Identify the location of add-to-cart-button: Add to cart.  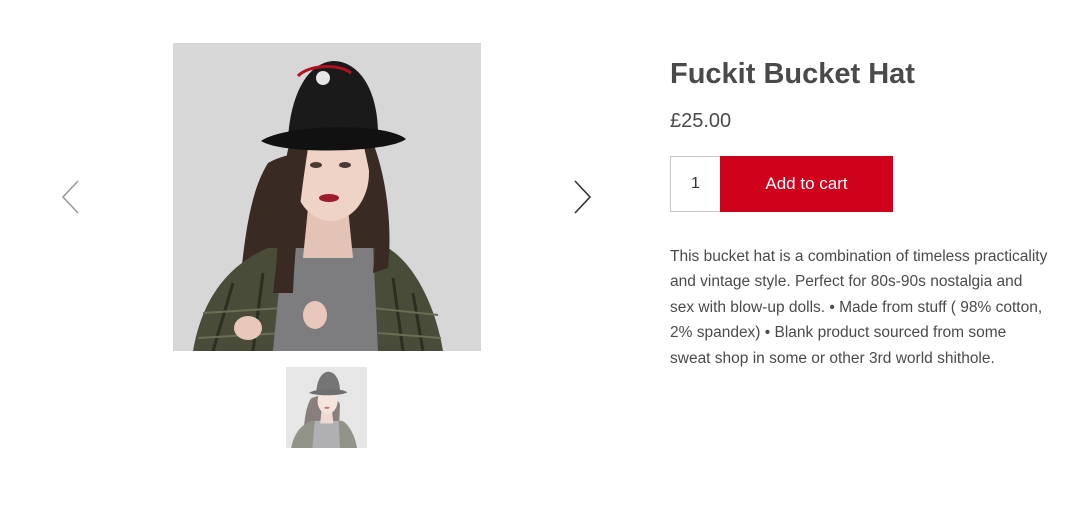
(806, 184).